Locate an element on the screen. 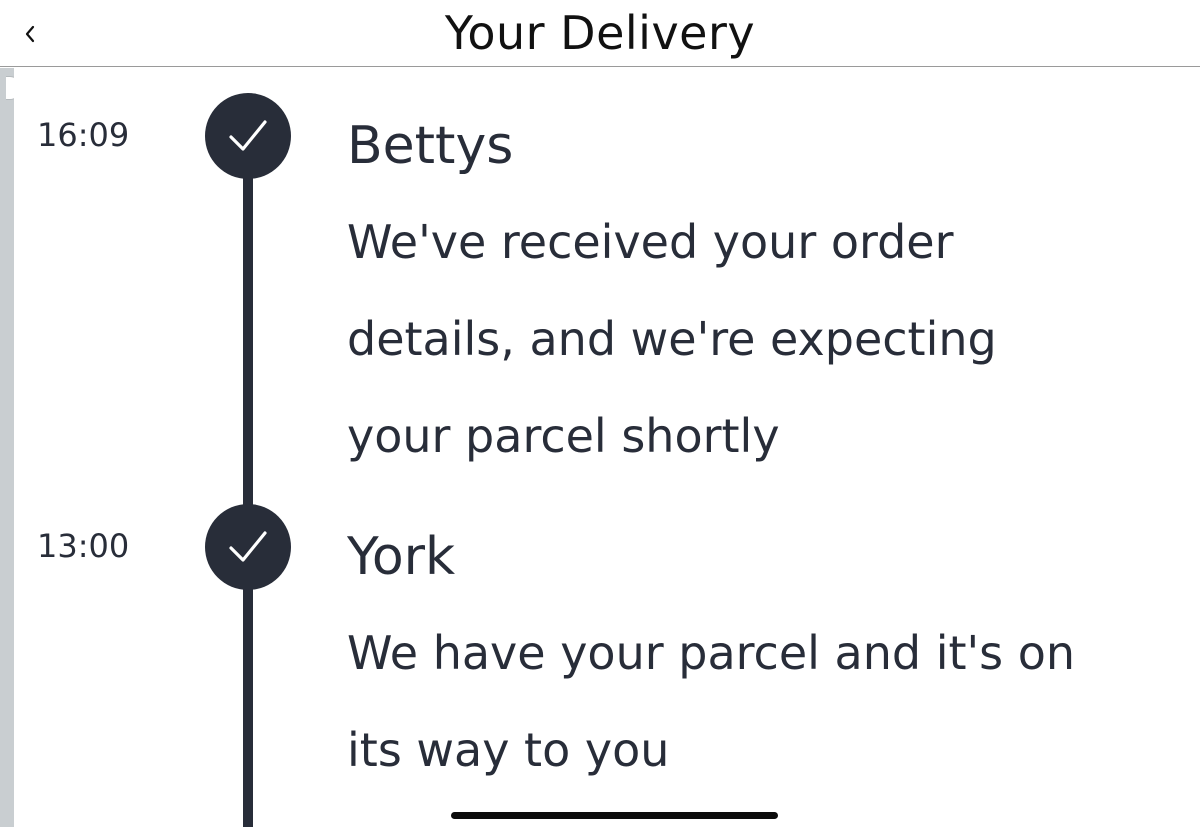 The image size is (1200, 827). event-description-line: We have your parcel and it's on is located at coordinates (711, 653).